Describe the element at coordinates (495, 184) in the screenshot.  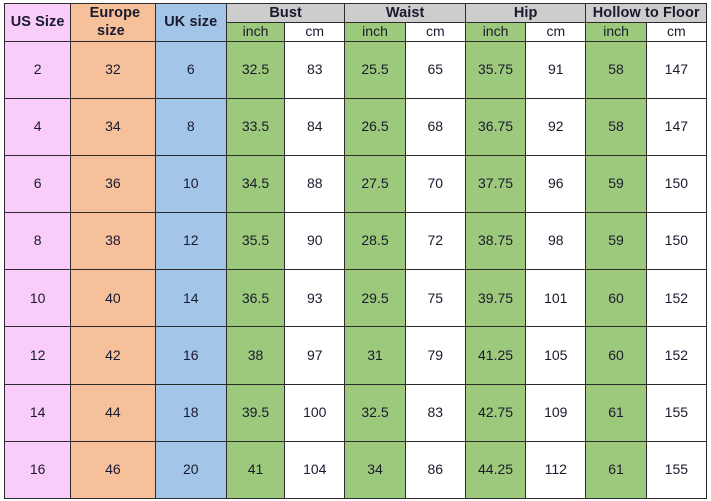
I see `cell-hip-inch: 37.75` at that location.